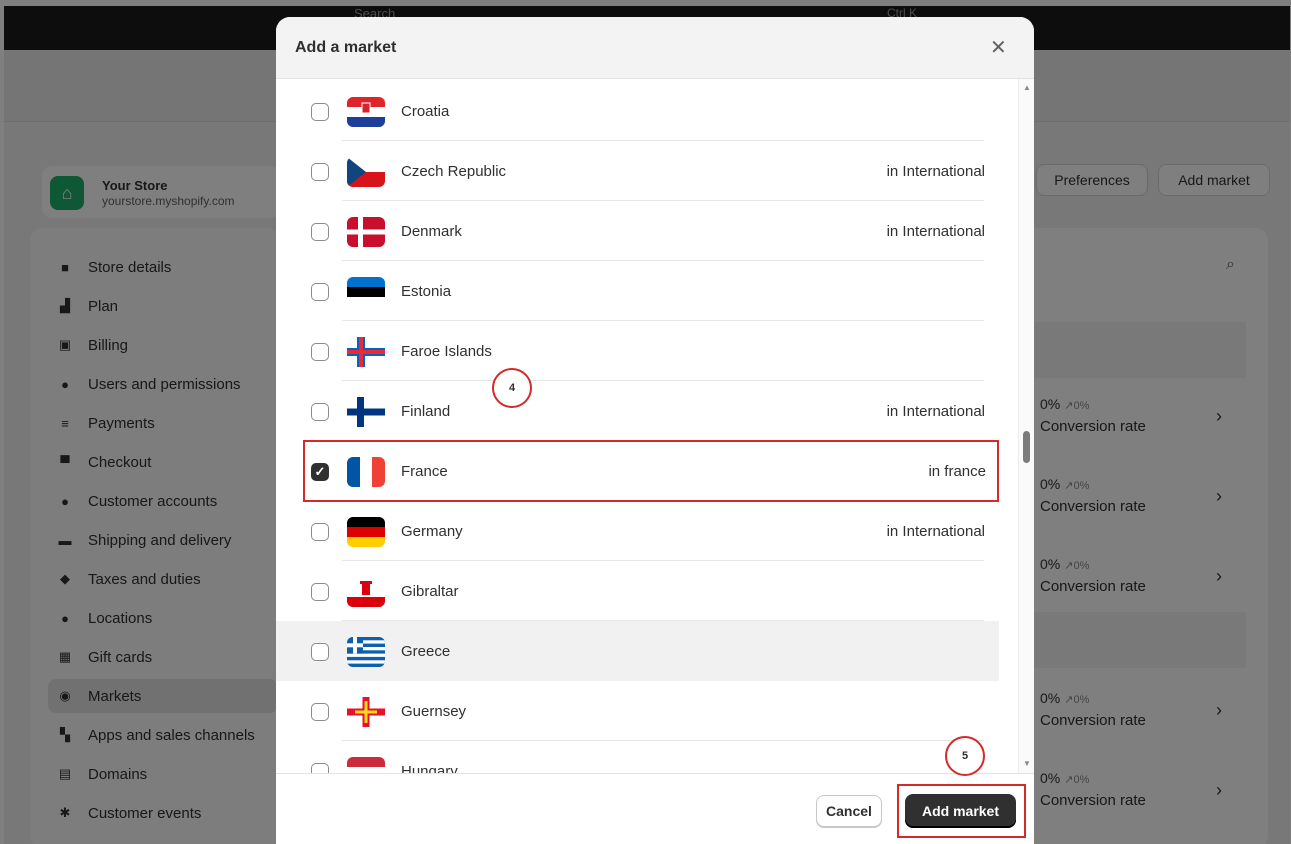 This screenshot has height=844, width=1291. Describe the element at coordinates (647, 531) in the screenshot. I see `country-row-germany: Germany in International` at that location.